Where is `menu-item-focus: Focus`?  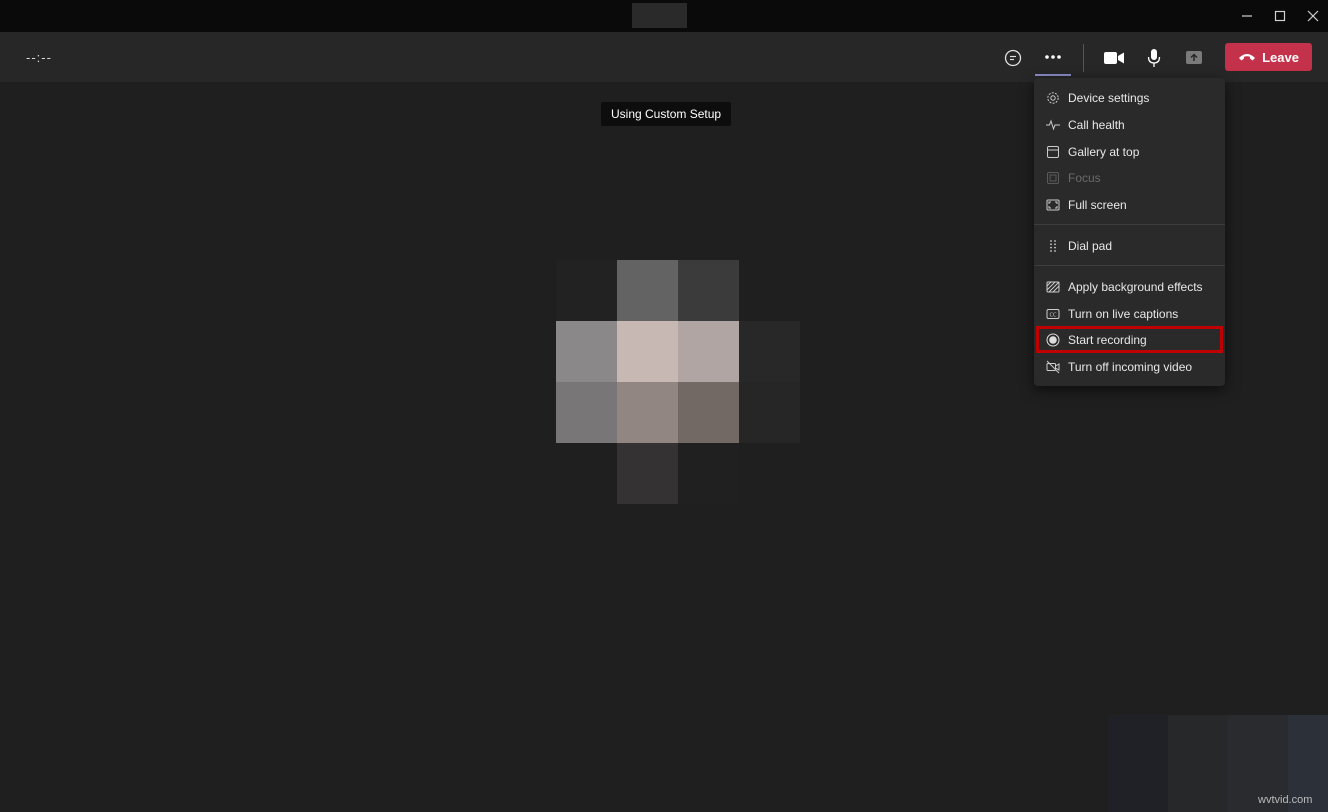
menu-item-focus: Focus is located at coordinates (1129, 178).